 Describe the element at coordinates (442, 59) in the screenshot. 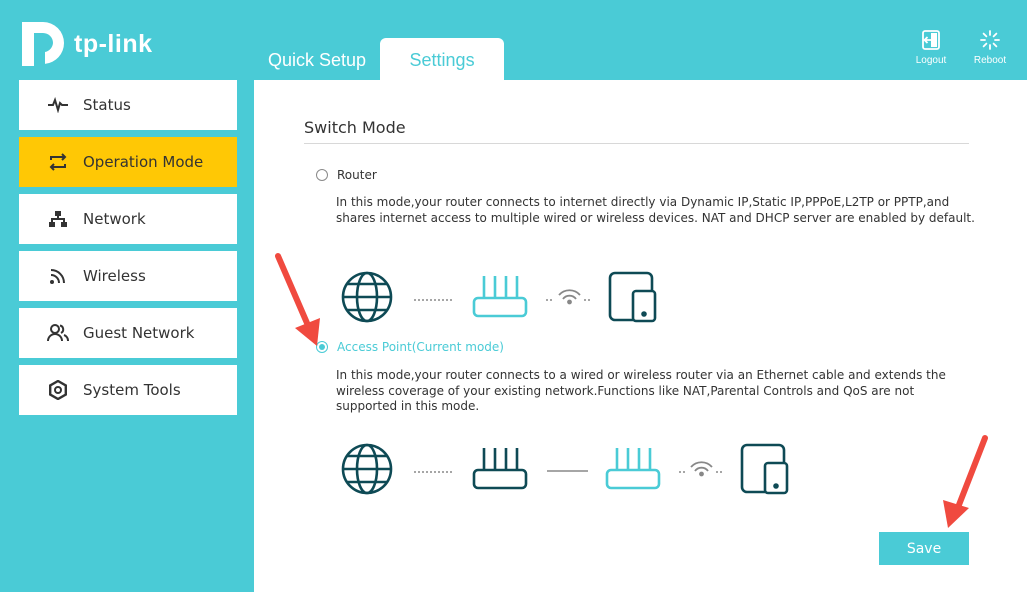

I see `tab-settings: Settings` at that location.